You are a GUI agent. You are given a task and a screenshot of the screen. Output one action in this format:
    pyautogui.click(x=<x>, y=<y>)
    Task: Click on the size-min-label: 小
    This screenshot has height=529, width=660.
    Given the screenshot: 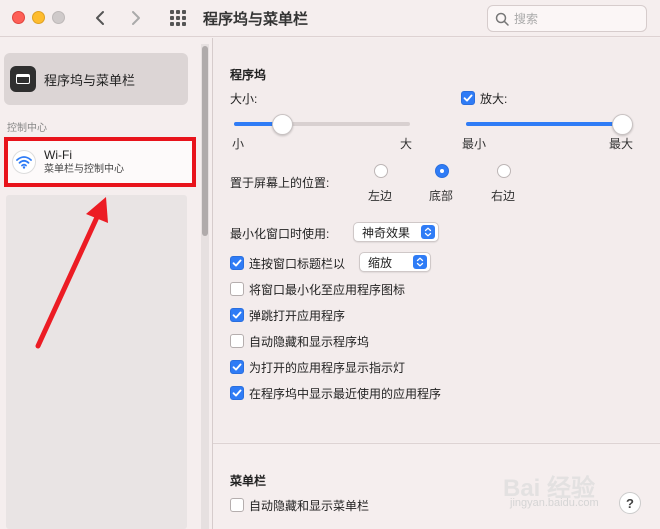 What is the action you would take?
    pyautogui.click(x=238, y=144)
    